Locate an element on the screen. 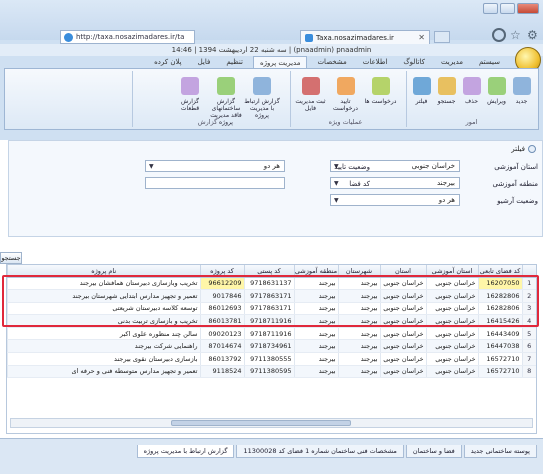 The height and width of the screenshot is (474, 543). ribbon-tab: تنظیم is located at coordinates (234, 62).